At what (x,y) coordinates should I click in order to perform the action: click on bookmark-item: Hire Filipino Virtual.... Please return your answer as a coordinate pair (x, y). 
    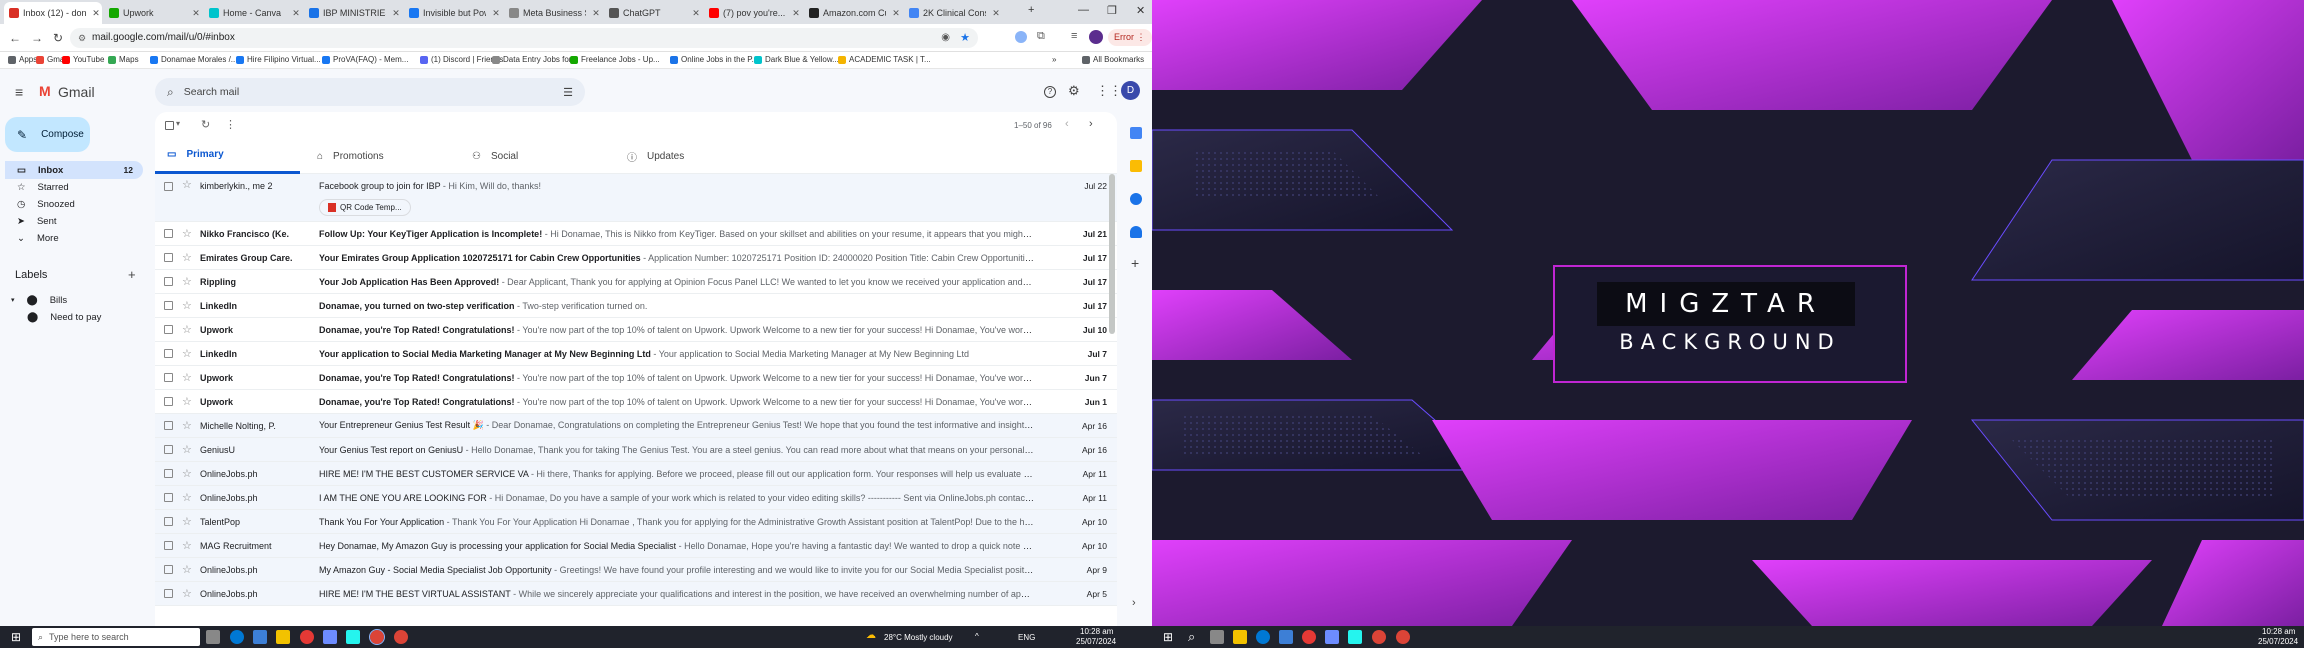
    Looking at the image, I should click on (278, 59).